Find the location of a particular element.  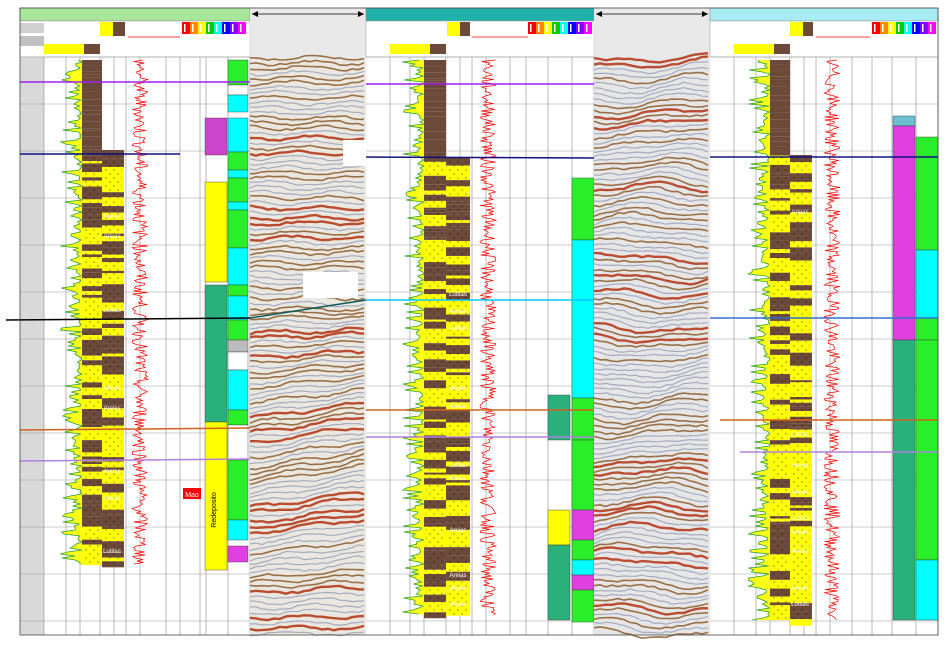

well-1-legend-sand is located at coordinates (64, 49).